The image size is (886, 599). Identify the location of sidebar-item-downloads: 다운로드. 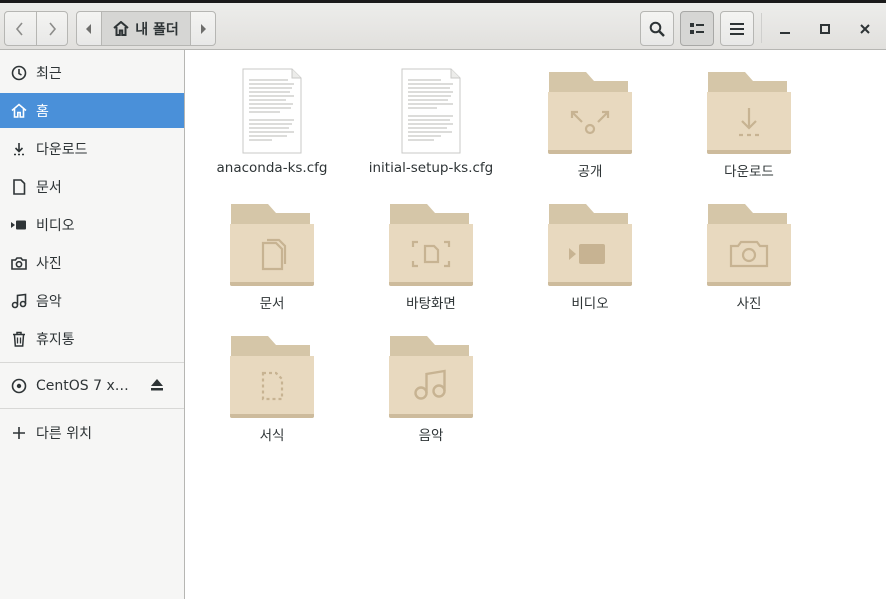
(92, 148).